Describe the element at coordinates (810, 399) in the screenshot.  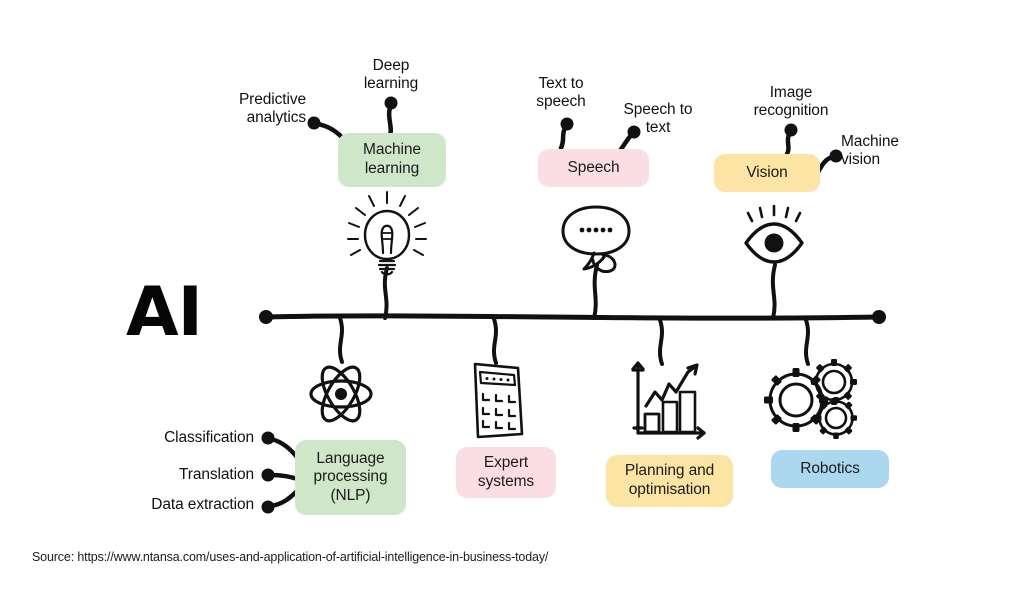
I see `gears-icon` at that location.